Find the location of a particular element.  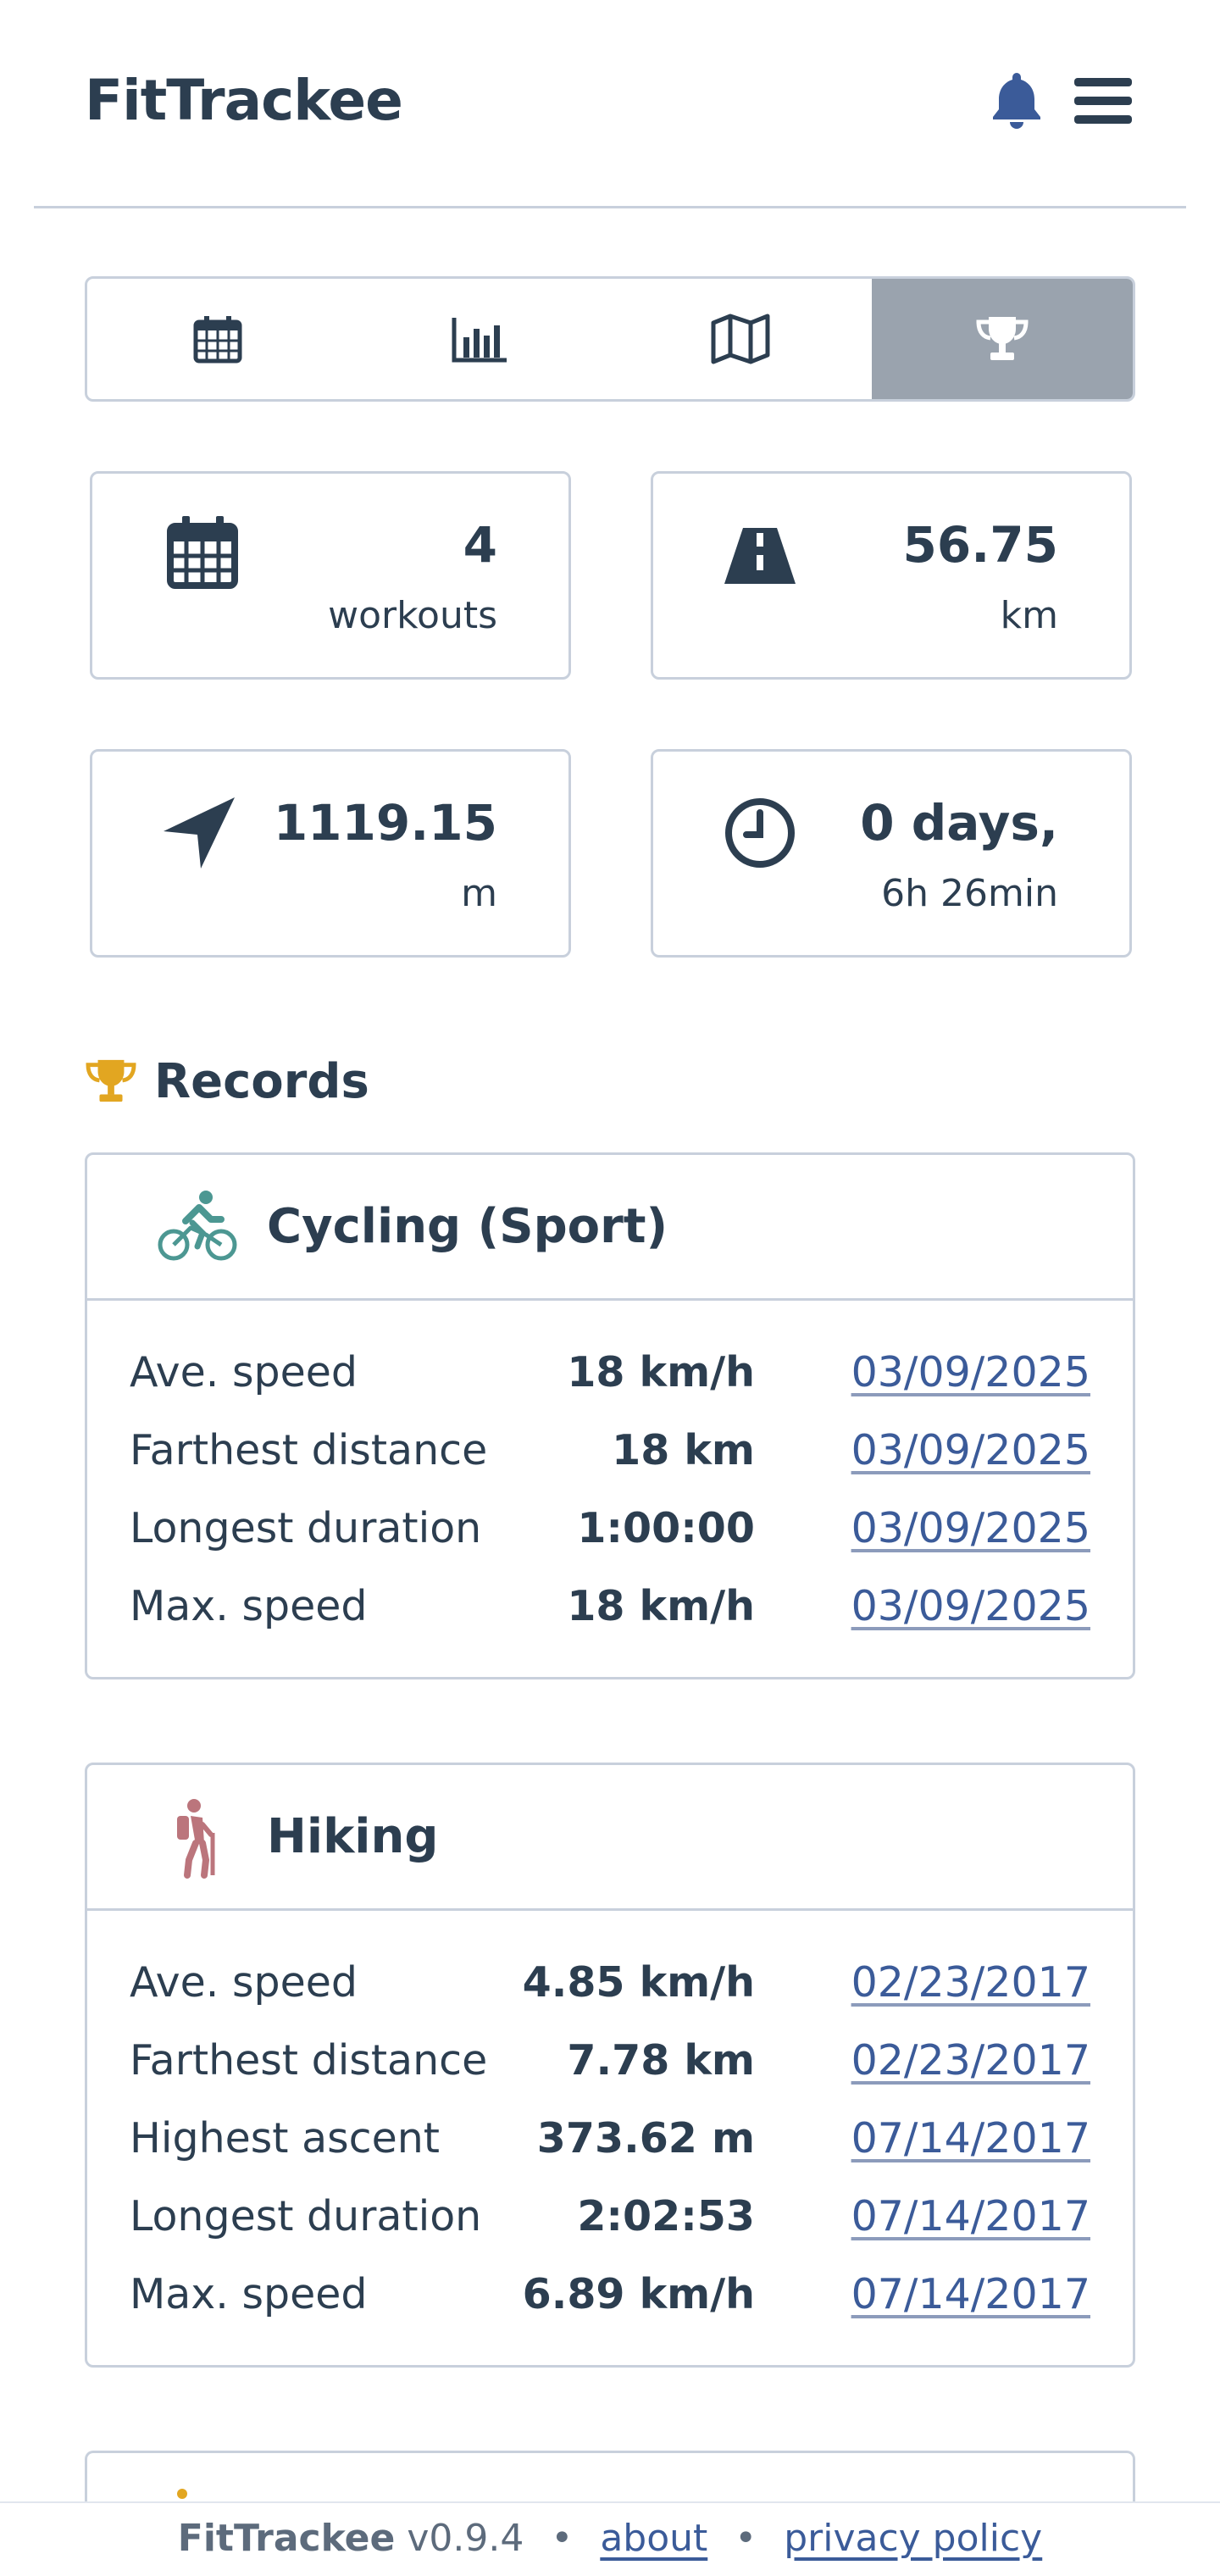

stat-distance: 56.75 km is located at coordinates (891, 575).